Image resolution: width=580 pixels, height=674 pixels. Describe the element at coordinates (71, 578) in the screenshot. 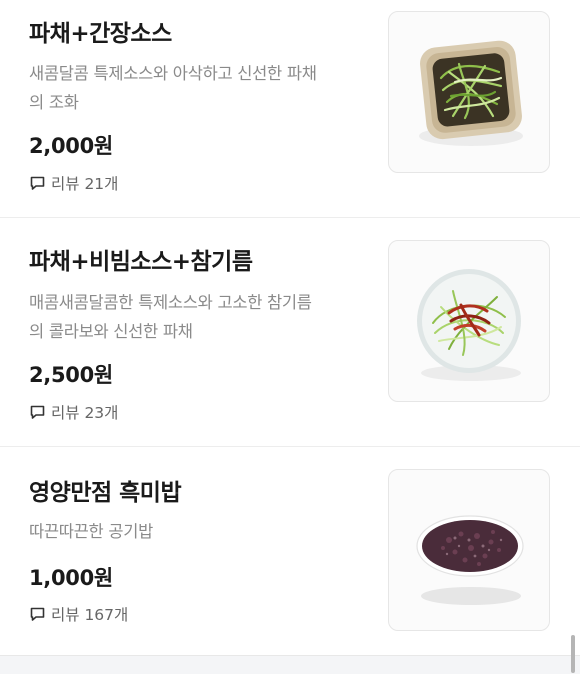

I see `menu-item-price: 1,000원` at that location.